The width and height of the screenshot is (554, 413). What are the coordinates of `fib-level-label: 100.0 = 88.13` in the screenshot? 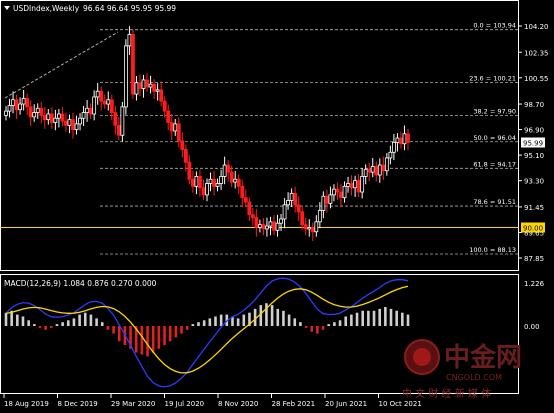 It's located at (492, 250).